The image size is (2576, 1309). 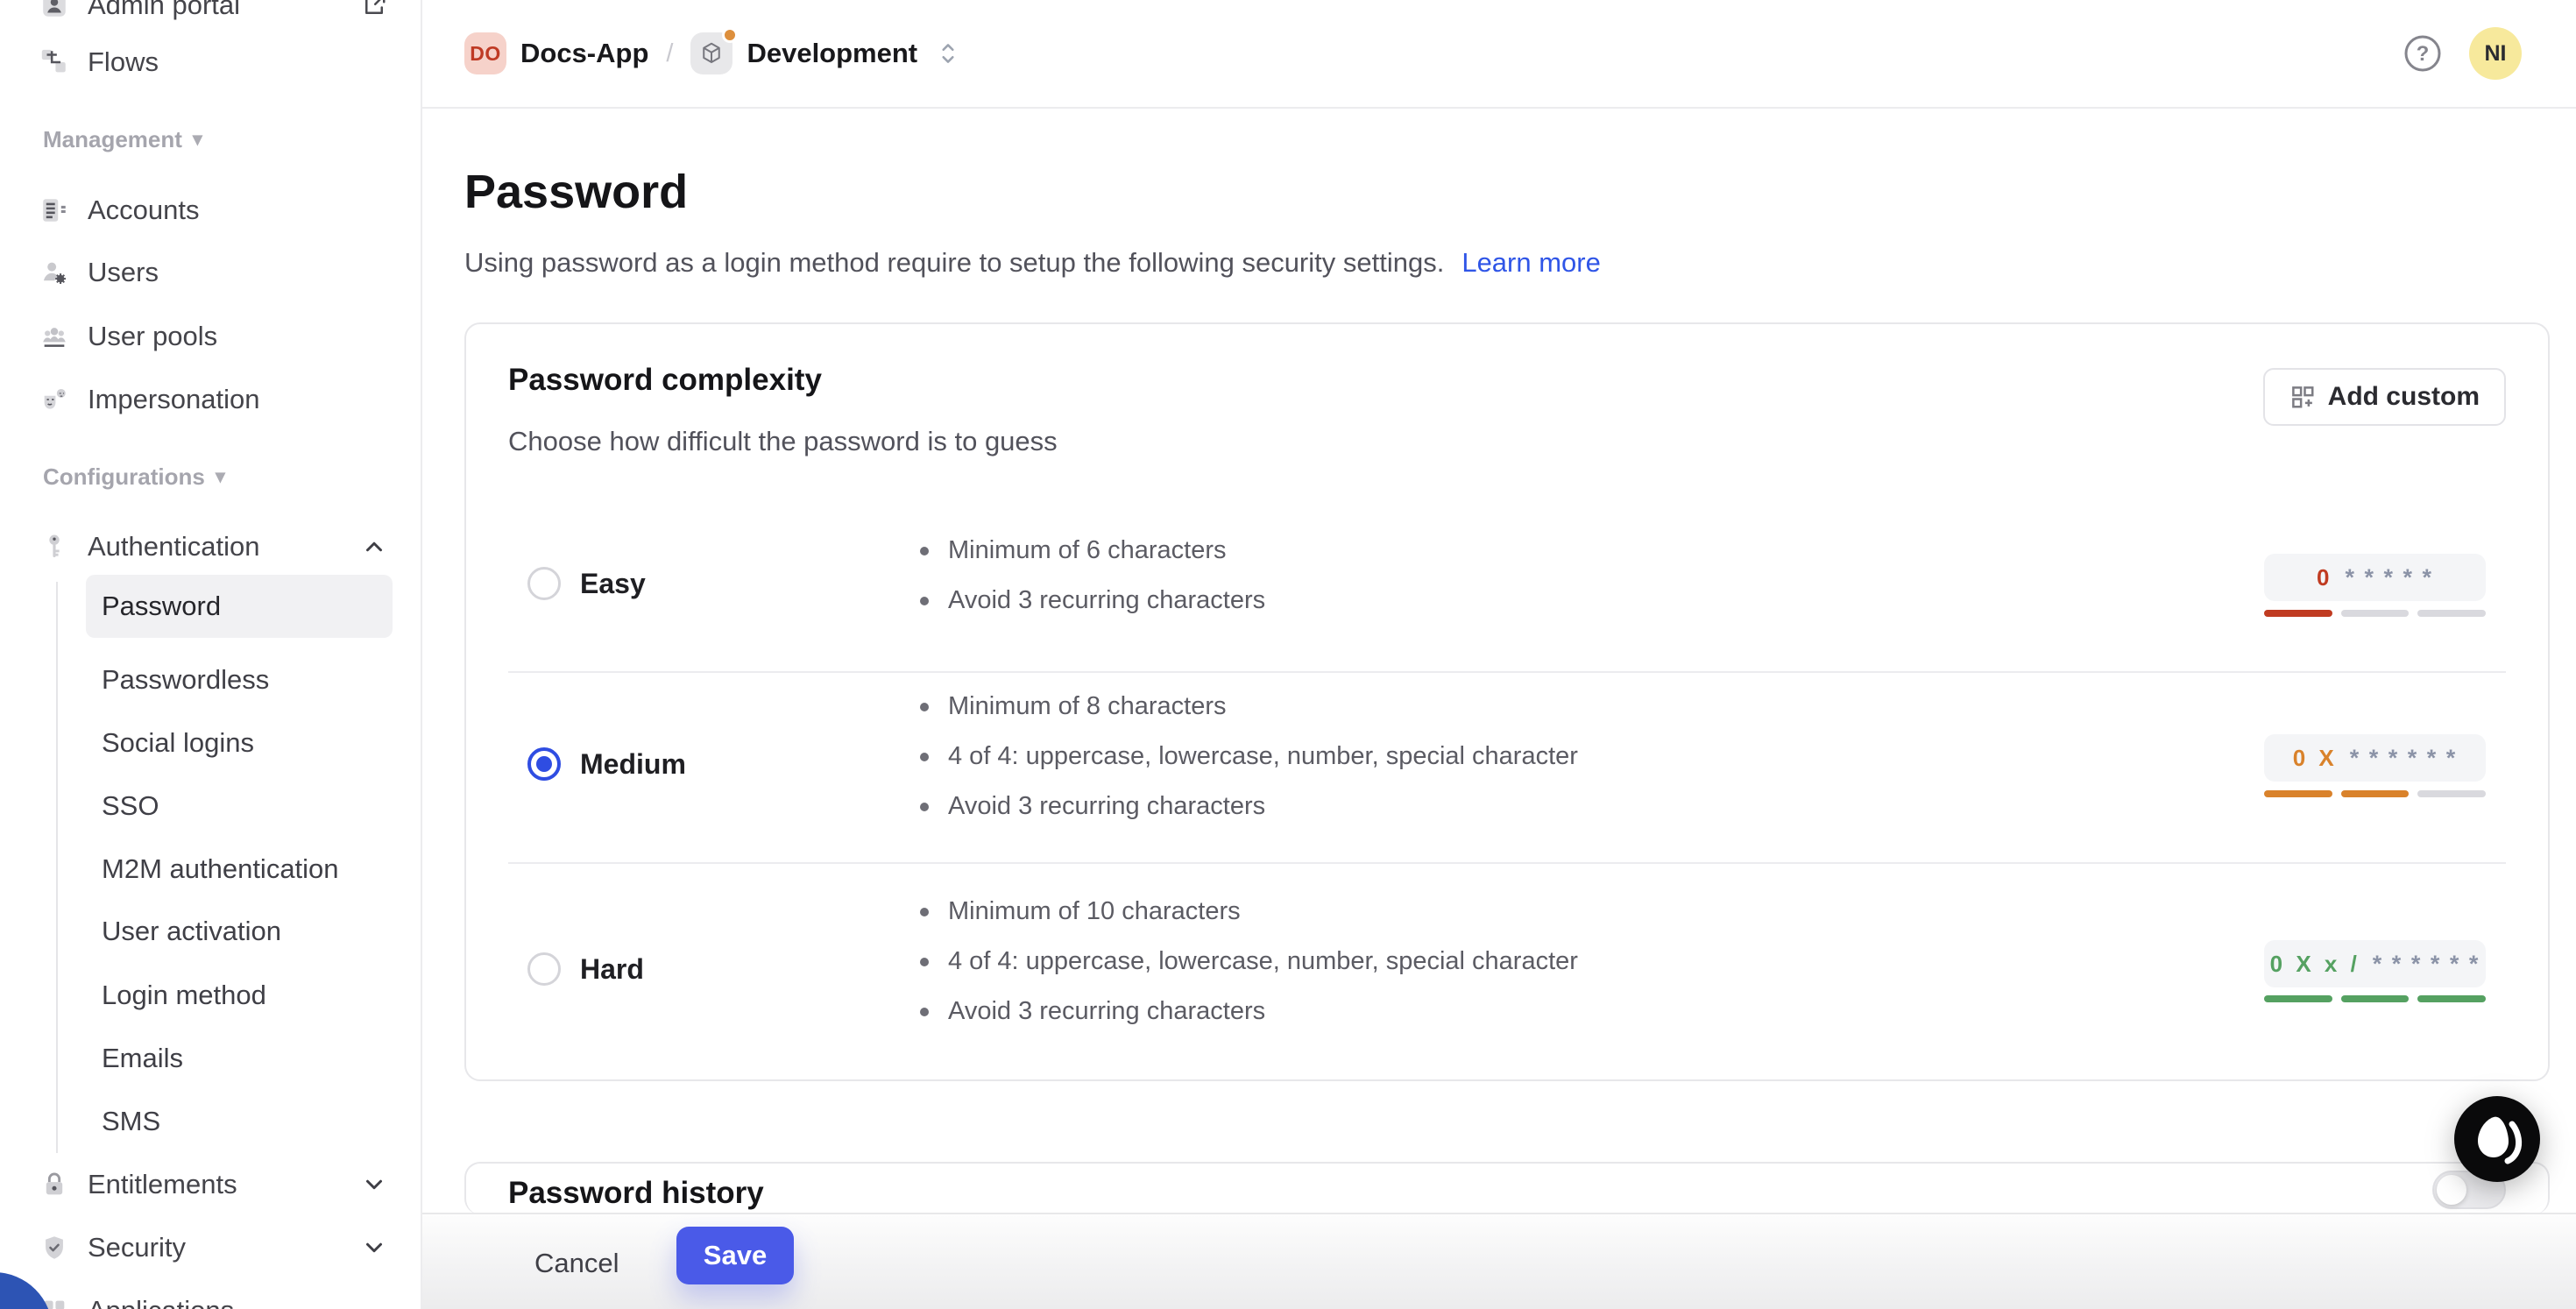 What do you see at coordinates (174, 399) in the screenshot?
I see `sidebar-item-label: Impersonation` at bounding box center [174, 399].